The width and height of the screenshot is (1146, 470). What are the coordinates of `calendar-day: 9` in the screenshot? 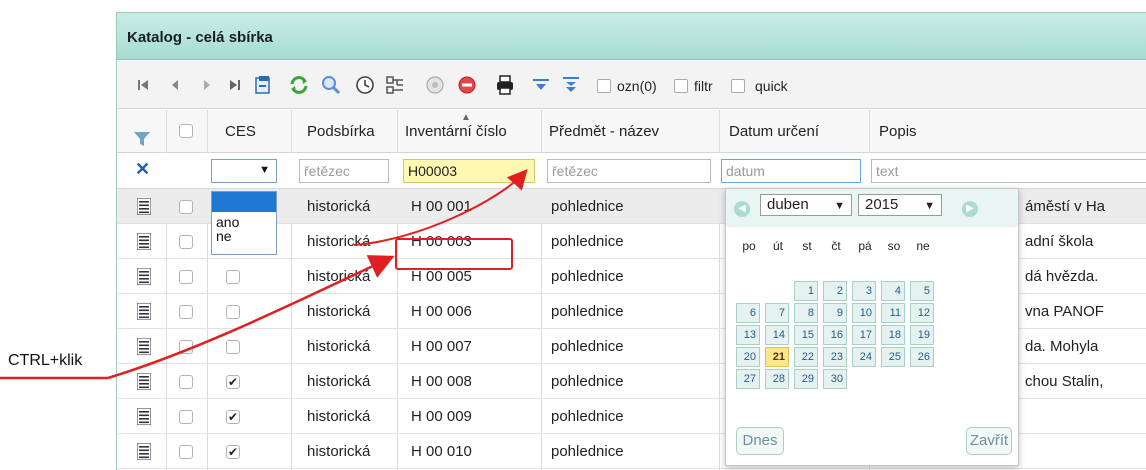 It's located at (835, 313).